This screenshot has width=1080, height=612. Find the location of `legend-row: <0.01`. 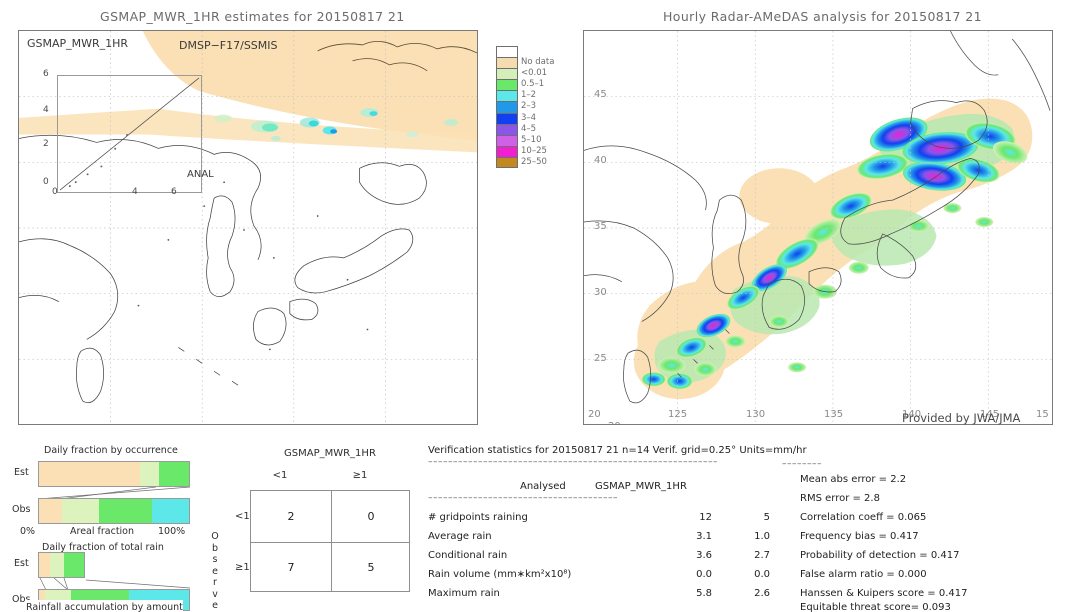

legend-row: <0.01 is located at coordinates (536, 74).